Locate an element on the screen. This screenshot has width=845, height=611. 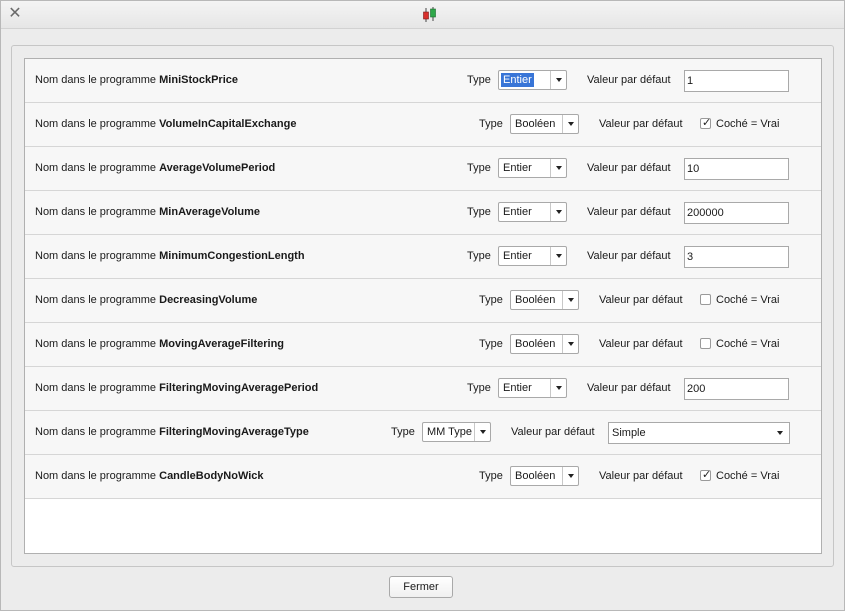
type-select-value: Booléen is located at coordinates (535, 344).